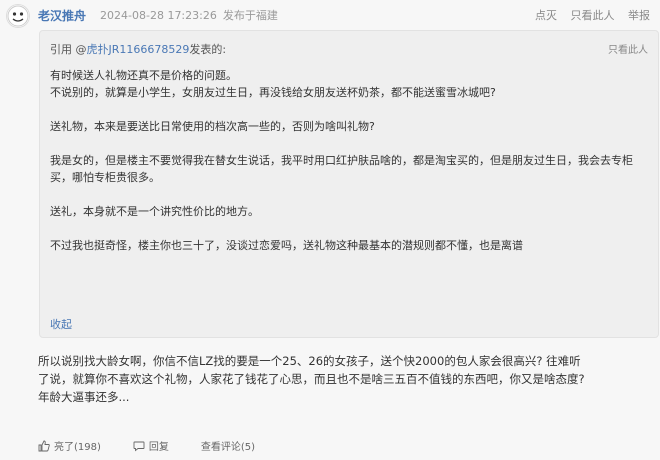 The width and height of the screenshot is (660, 460). Describe the element at coordinates (68, 49) in the screenshot. I see `quote-prefix: 引用 @` at that location.